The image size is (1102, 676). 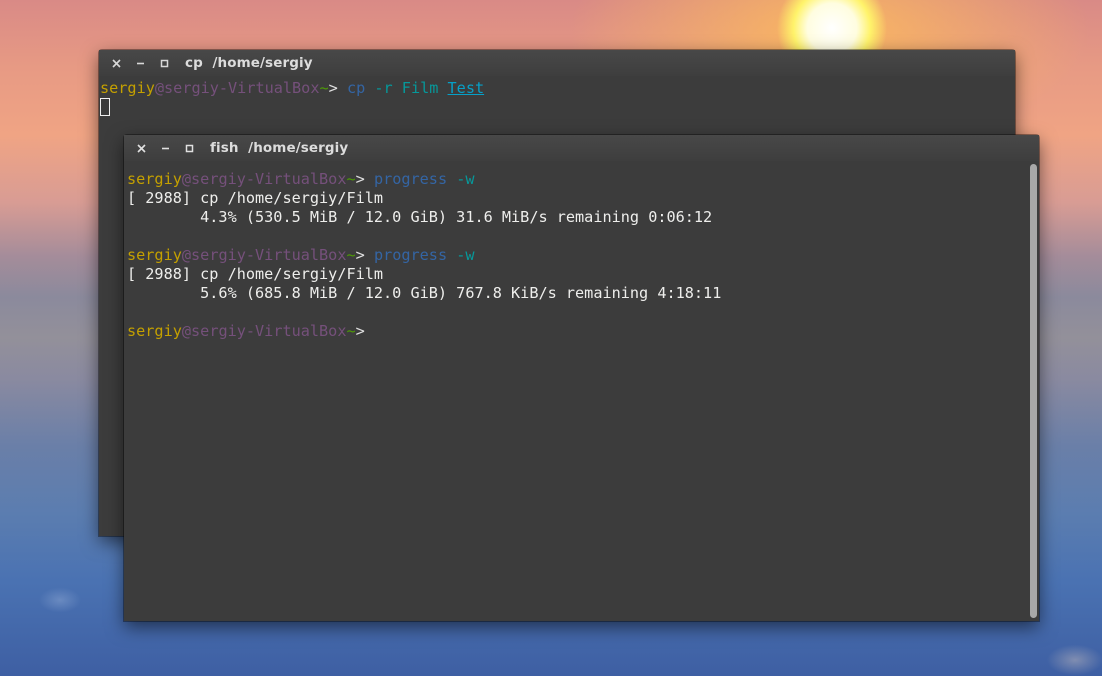 I want to click on title-command: fish, so click(x=224, y=148).